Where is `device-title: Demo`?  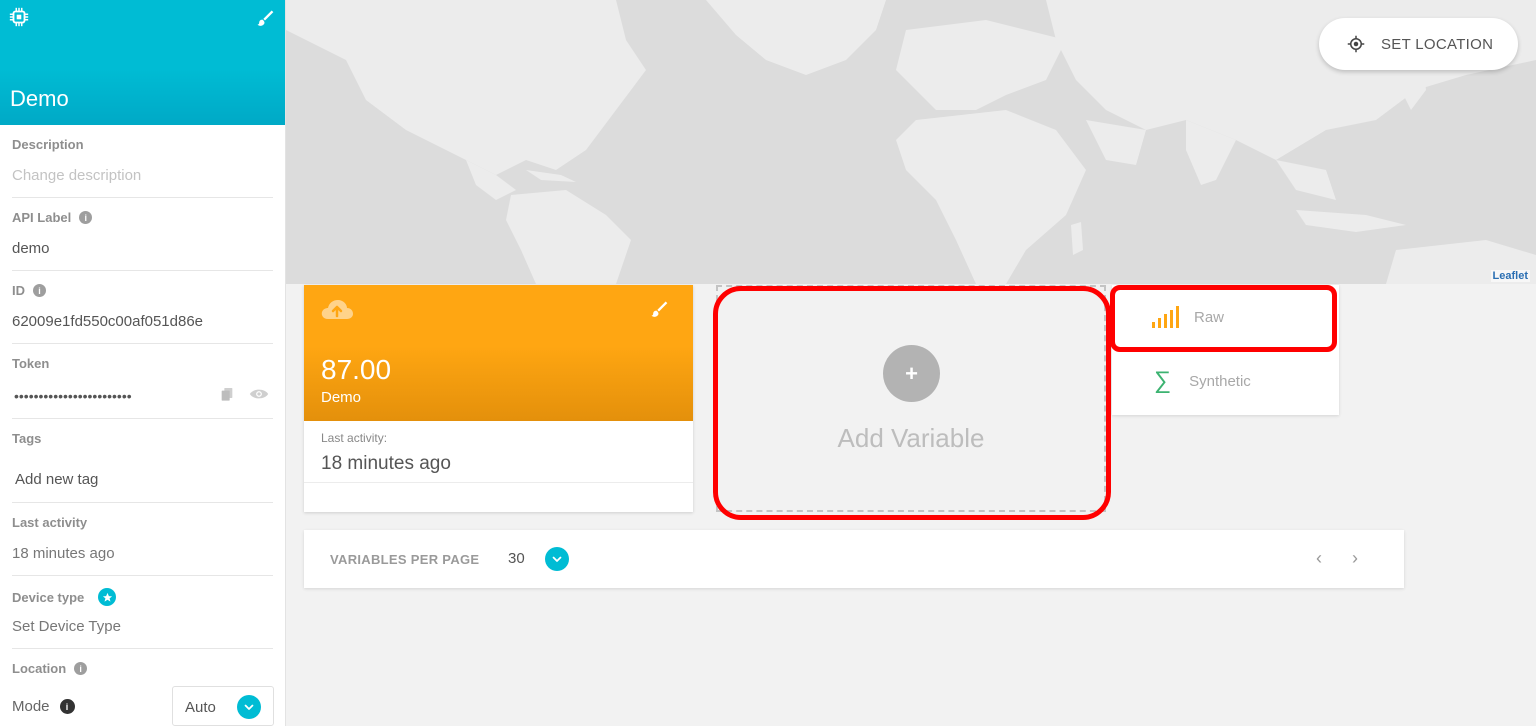 device-title: Demo is located at coordinates (39, 99).